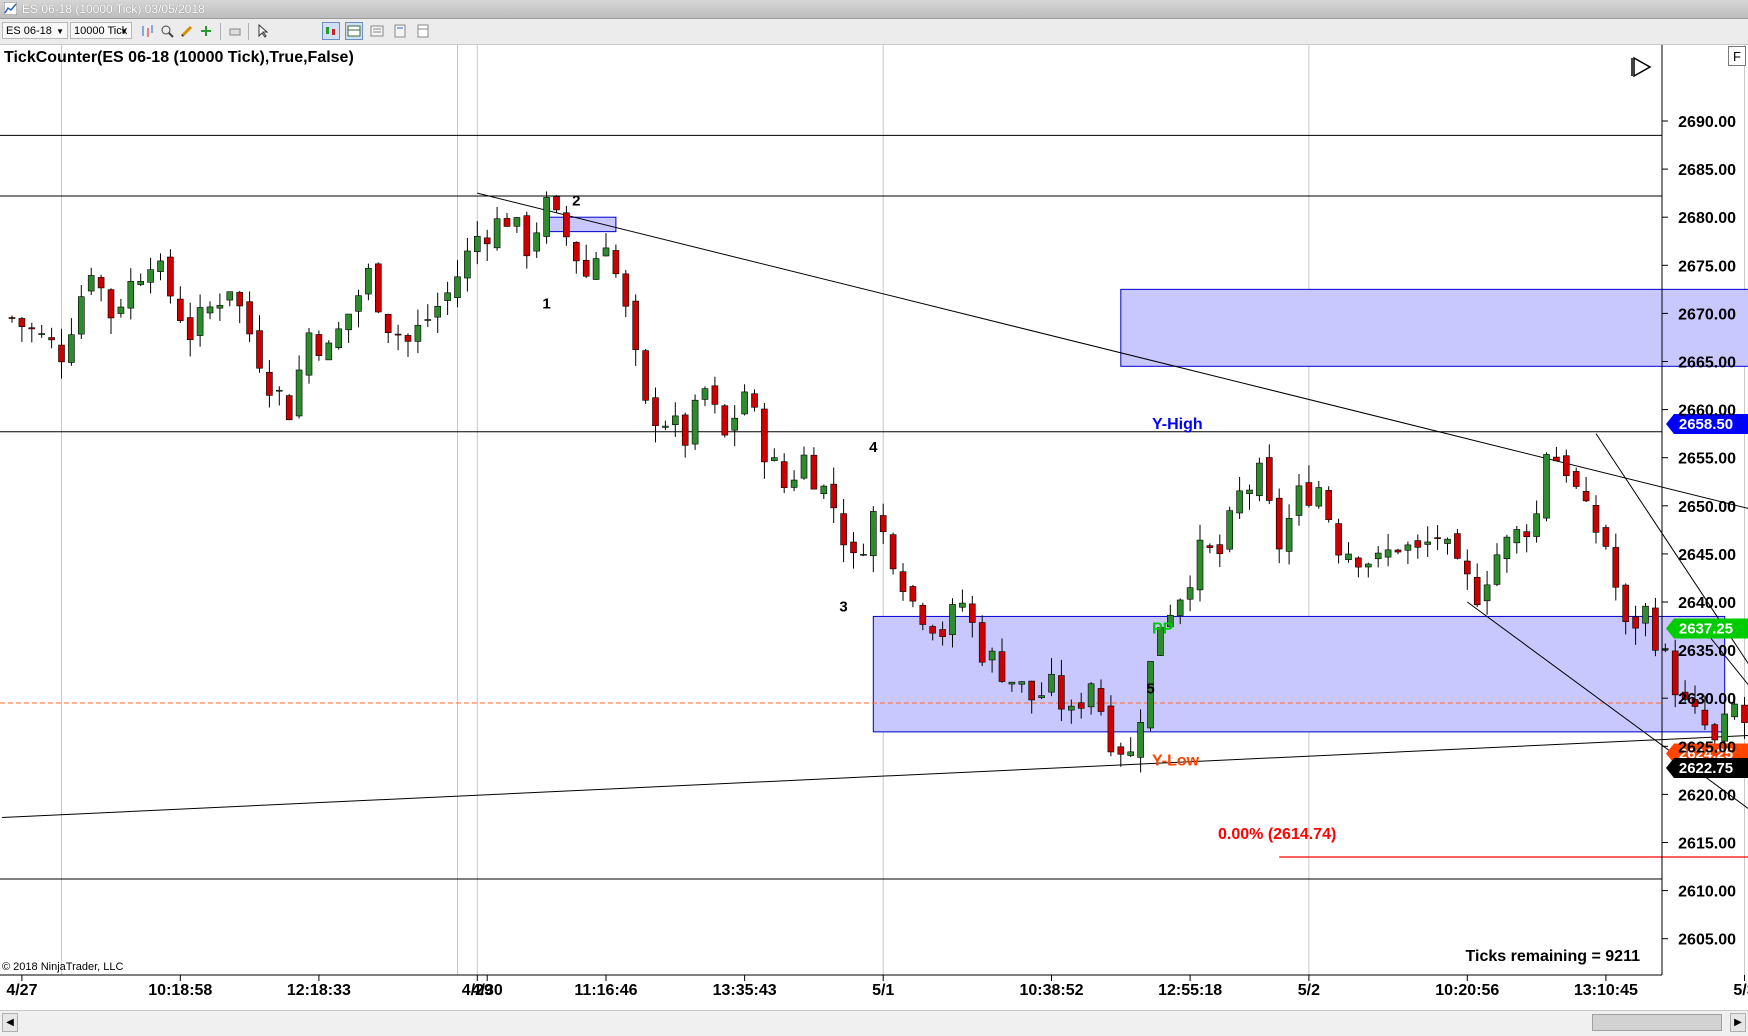  What do you see at coordinates (1177, 424) in the screenshot?
I see `pivot-level-label: Y-High` at bounding box center [1177, 424].